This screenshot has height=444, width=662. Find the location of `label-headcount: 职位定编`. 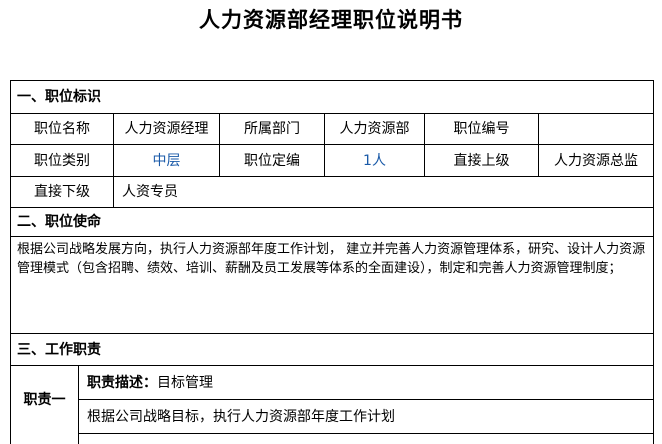

label-headcount: 职位定编 is located at coordinates (272, 160).